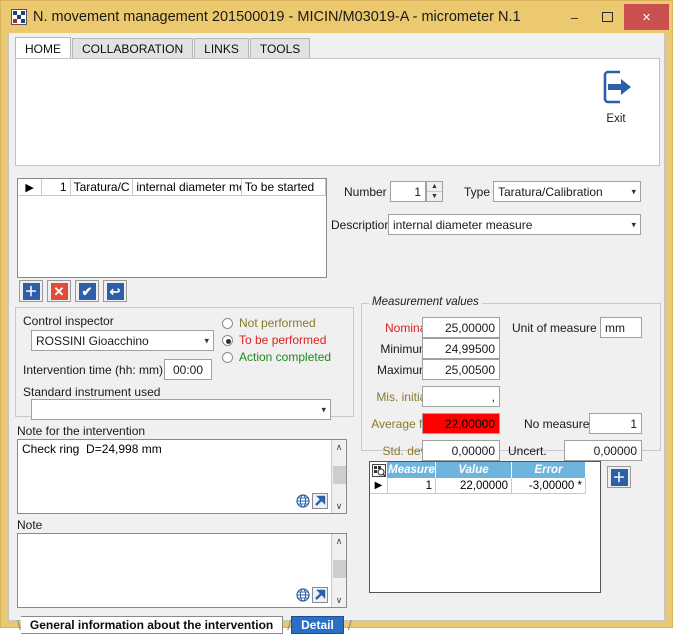 This screenshot has height=634, width=673. I want to click on table-row: ▶ 1 22,00000 -3,00000 *, so click(485, 486).